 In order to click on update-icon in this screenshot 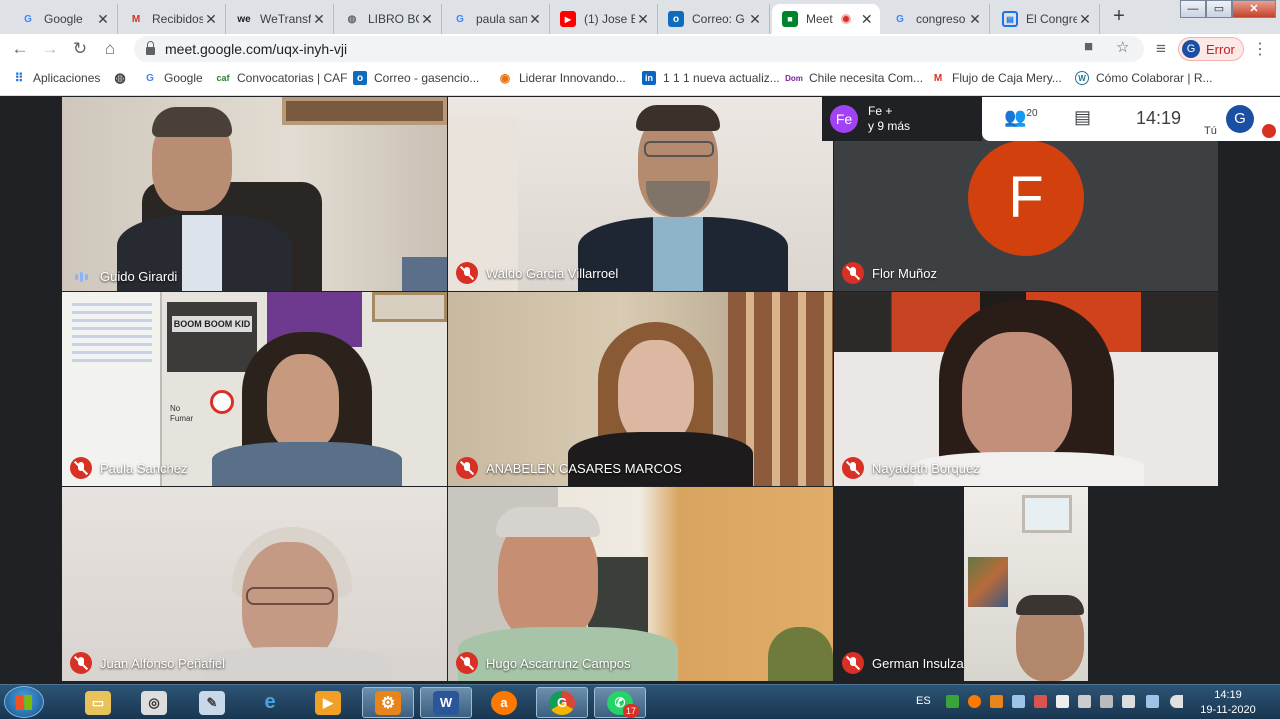, I will do `click(1040, 701)`.